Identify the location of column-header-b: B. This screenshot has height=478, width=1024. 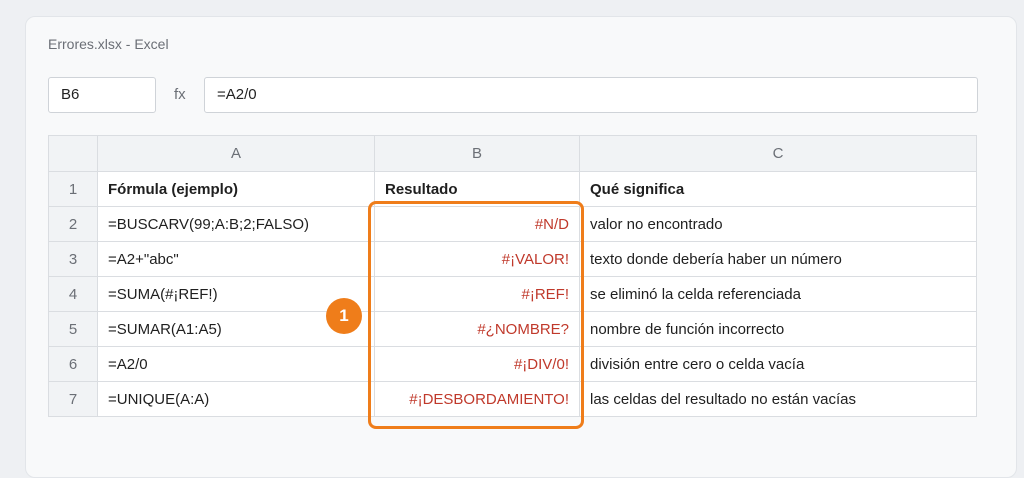
(477, 153).